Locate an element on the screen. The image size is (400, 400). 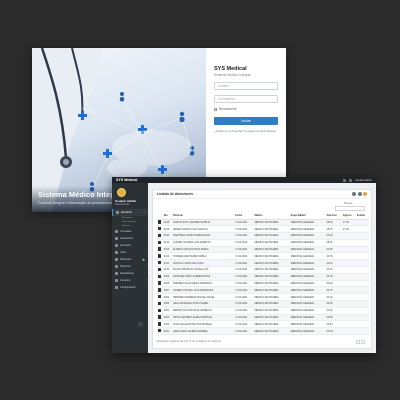
brand-title: SYS Medical is located at coordinates (230, 69).